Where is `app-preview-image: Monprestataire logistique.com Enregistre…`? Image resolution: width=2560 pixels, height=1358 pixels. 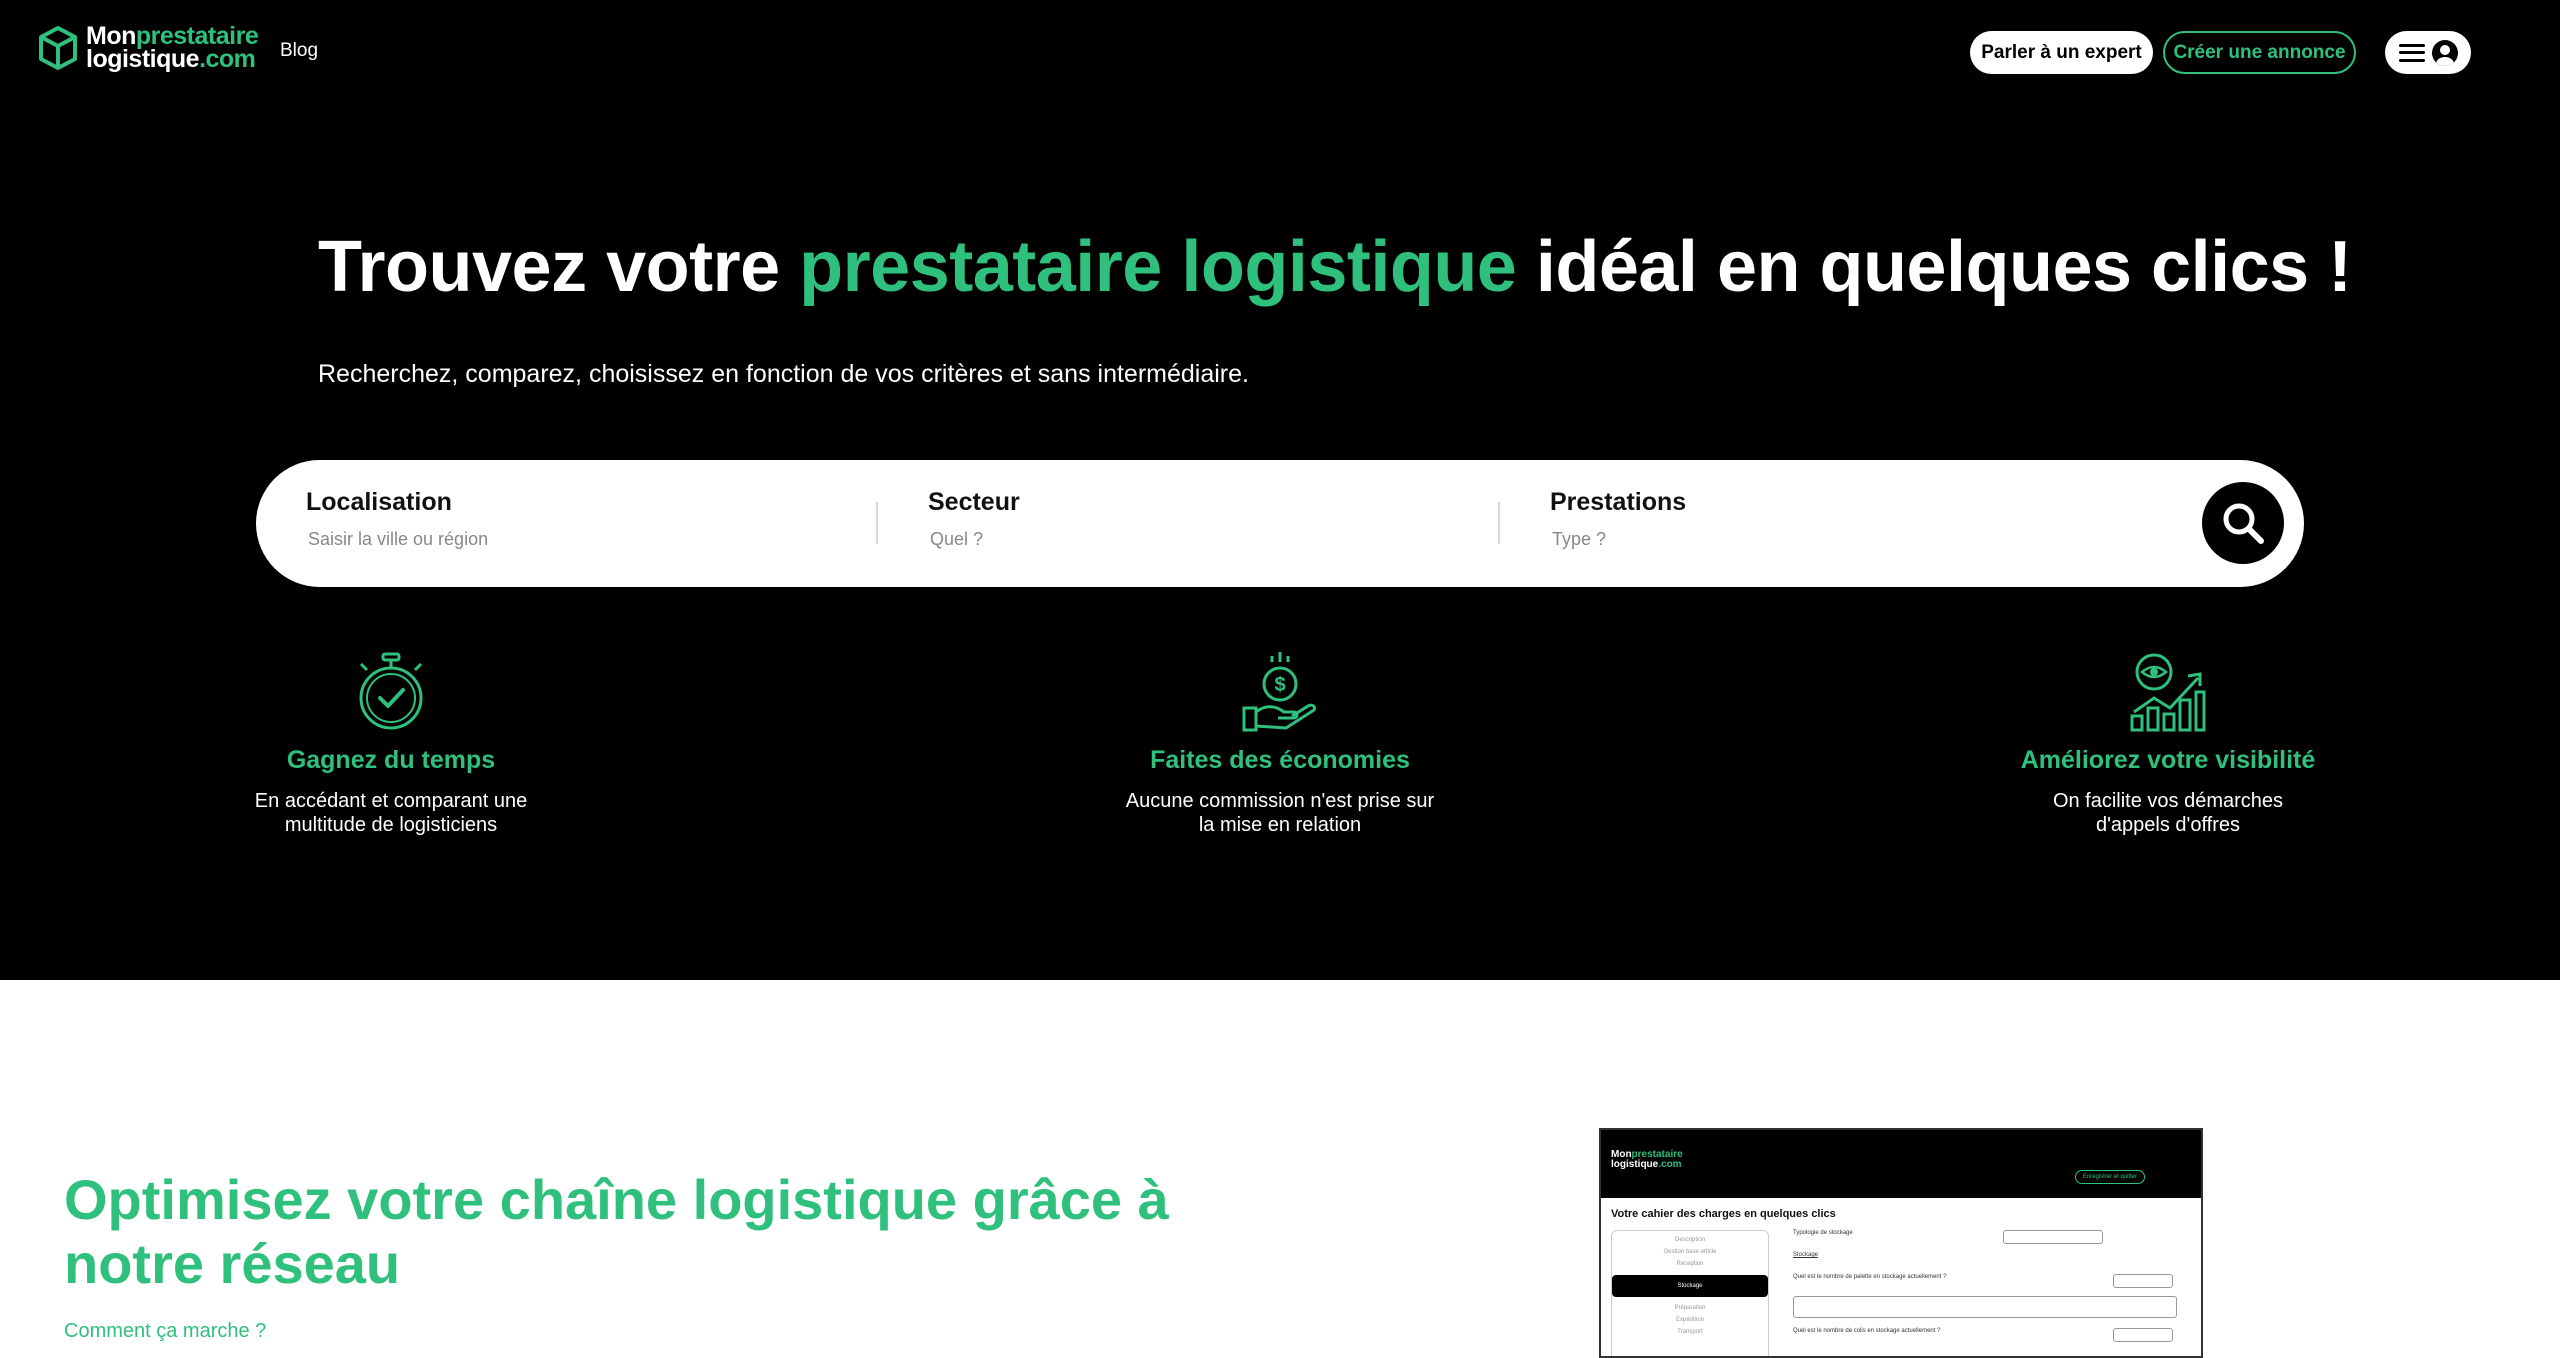
app-preview-image: Monprestataire logistique.com Enregistre… is located at coordinates (1901, 1243).